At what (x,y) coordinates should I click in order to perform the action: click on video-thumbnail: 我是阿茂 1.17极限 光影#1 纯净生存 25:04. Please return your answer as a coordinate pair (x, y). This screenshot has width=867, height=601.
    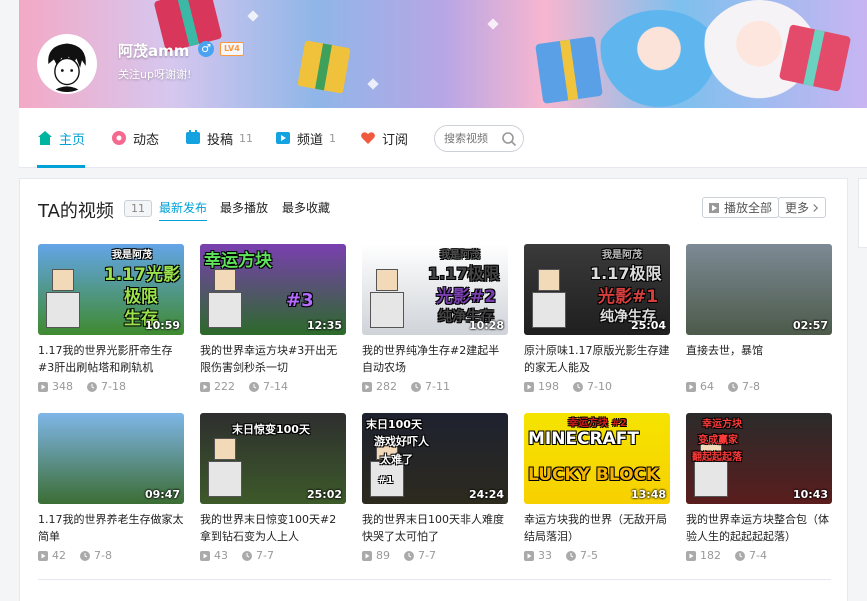
    Looking at the image, I should click on (597, 289).